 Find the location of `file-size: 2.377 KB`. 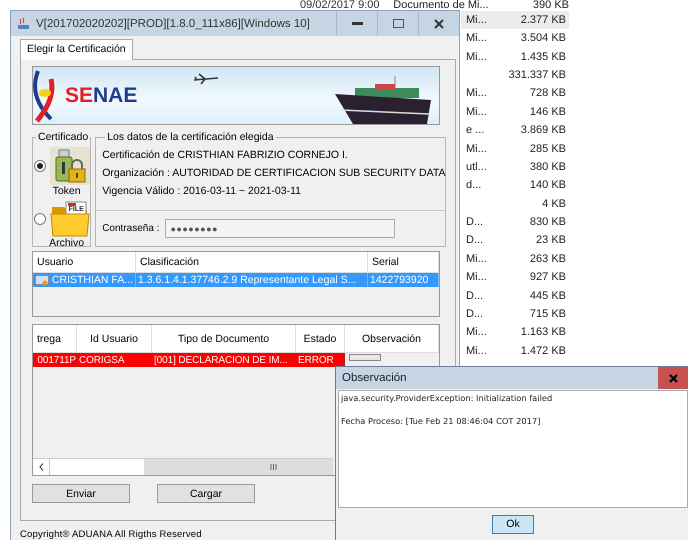

file-size: 2.377 KB is located at coordinates (543, 20).